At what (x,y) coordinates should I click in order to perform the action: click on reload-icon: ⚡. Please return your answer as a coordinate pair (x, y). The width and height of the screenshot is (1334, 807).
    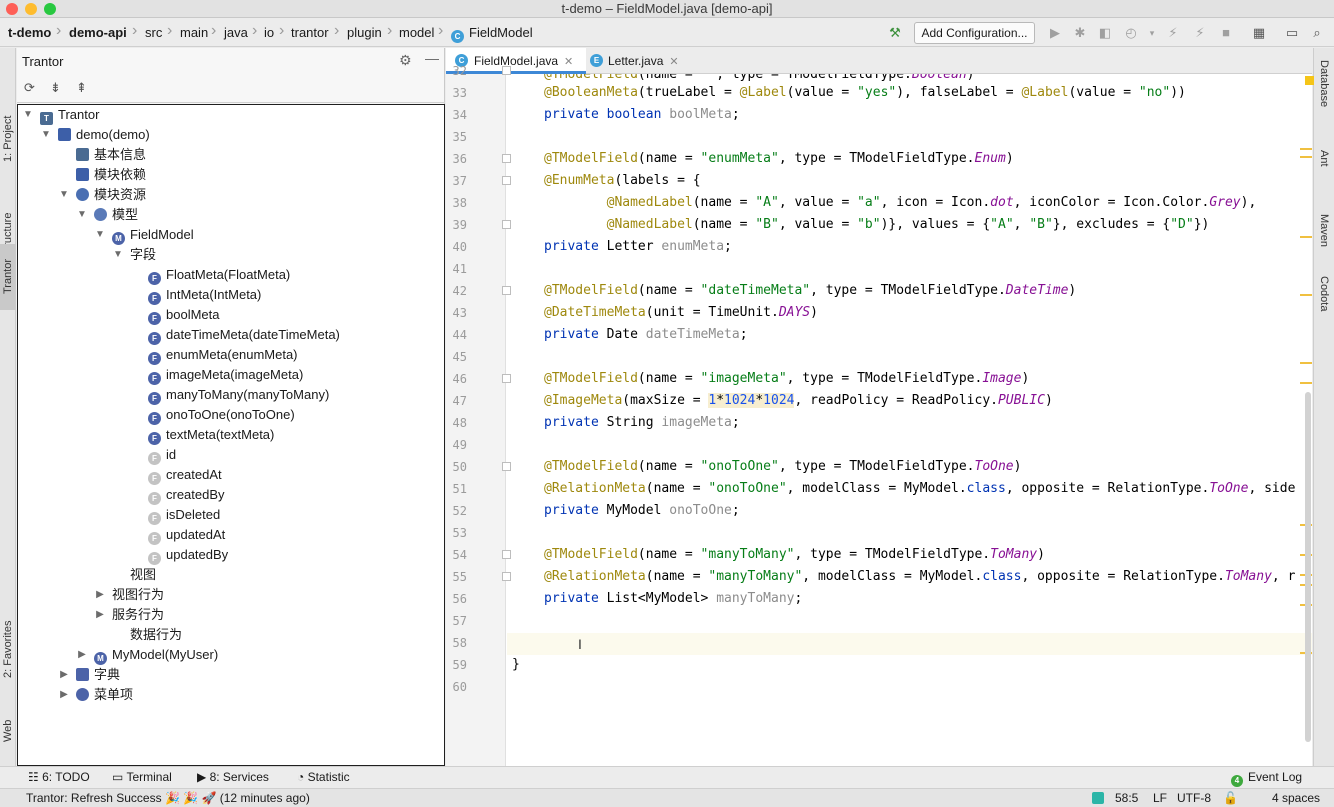
    Looking at the image, I should click on (1200, 33).